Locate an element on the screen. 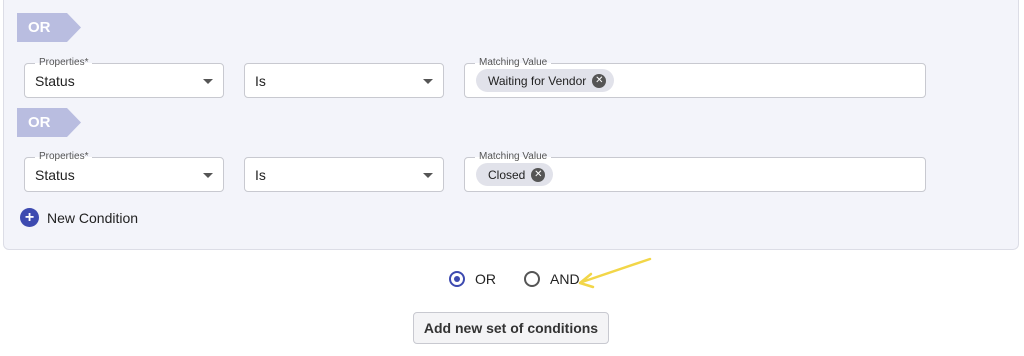  annotation-arrow-icon is located at coordinates (615, 273).